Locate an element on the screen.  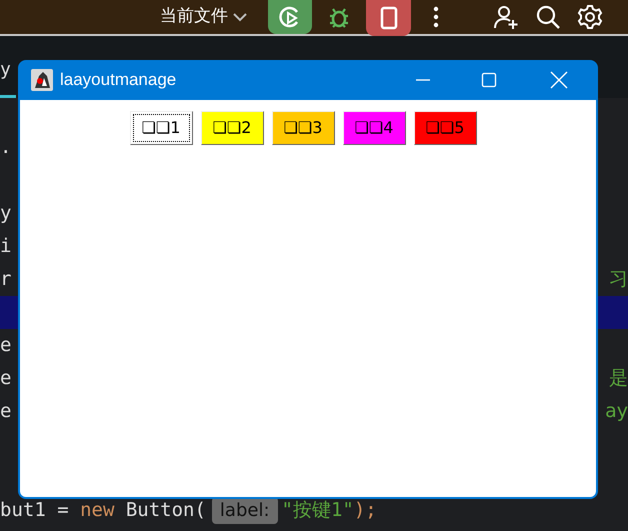
code-text: r is located at coordinates (6, 279).